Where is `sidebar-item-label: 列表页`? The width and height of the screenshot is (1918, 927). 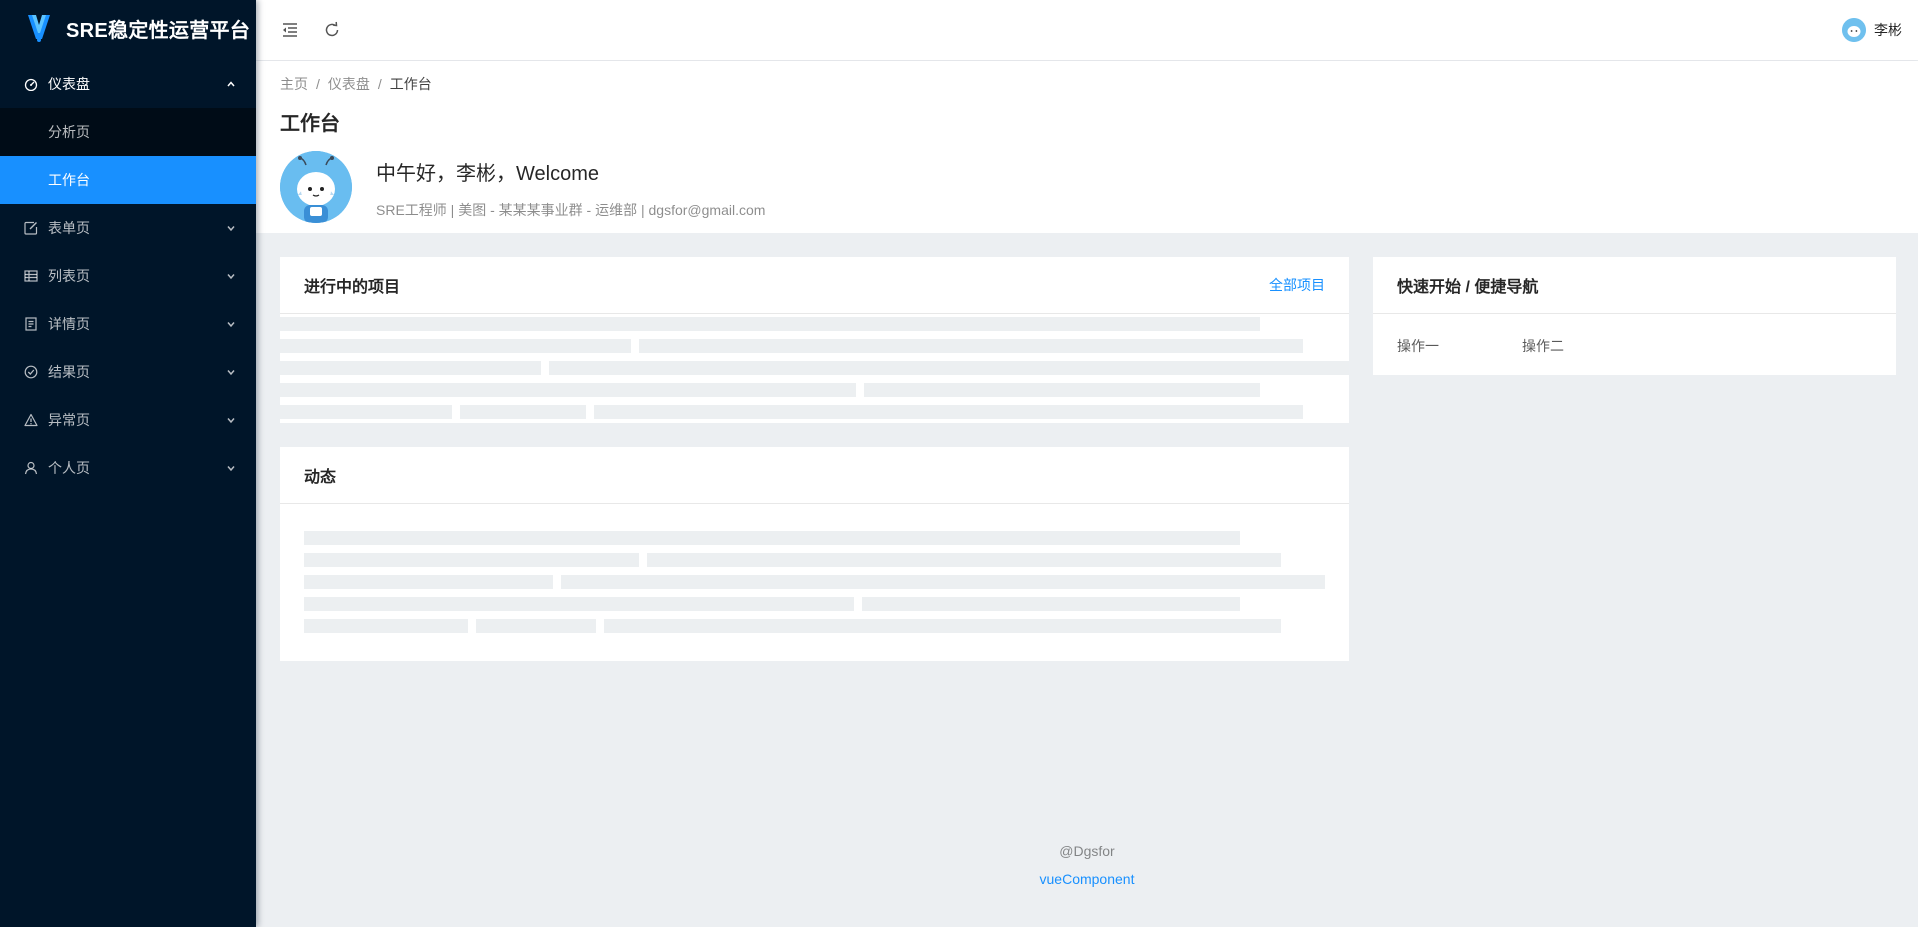 sidebar-item-label: 列表页 is located at coordinates (69, 276).